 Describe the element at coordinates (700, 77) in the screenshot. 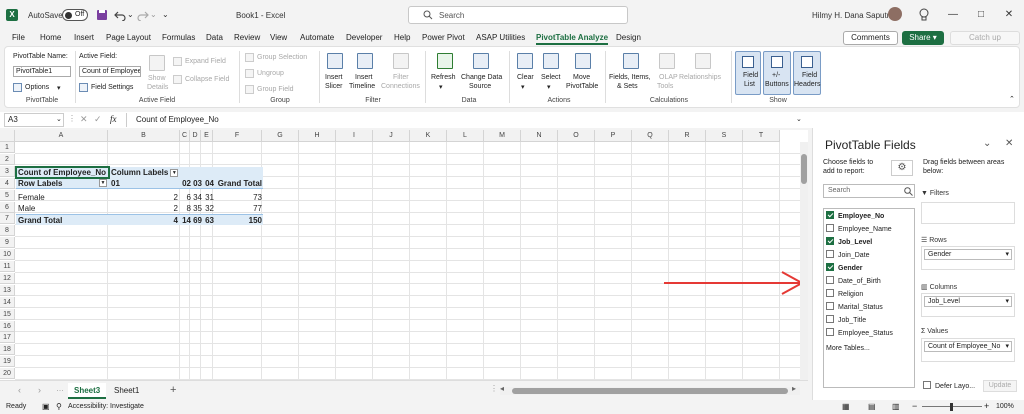

I see `relationships-button: Relationships` at that location.